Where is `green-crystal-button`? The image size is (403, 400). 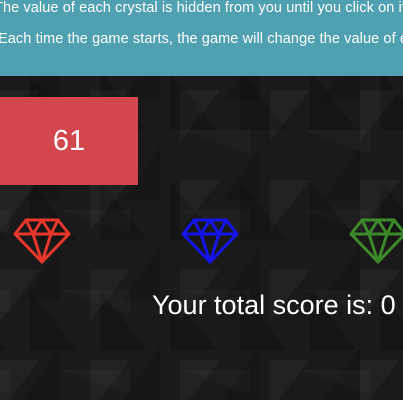 green-crystal-button is located at coordinates (376, 241).